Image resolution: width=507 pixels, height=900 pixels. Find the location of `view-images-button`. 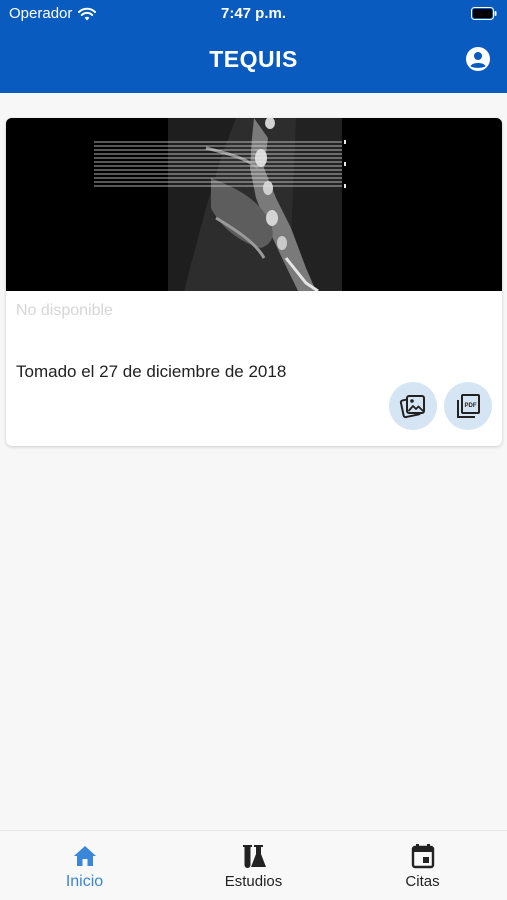

view-images-button is located at coordinates (413, 406).